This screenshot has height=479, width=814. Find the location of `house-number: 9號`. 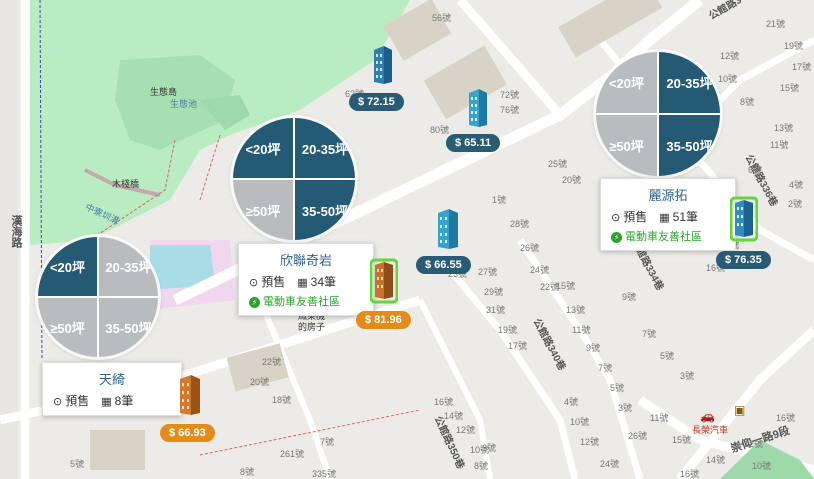

house-number: 9號 is located at coordinates (593, 348).